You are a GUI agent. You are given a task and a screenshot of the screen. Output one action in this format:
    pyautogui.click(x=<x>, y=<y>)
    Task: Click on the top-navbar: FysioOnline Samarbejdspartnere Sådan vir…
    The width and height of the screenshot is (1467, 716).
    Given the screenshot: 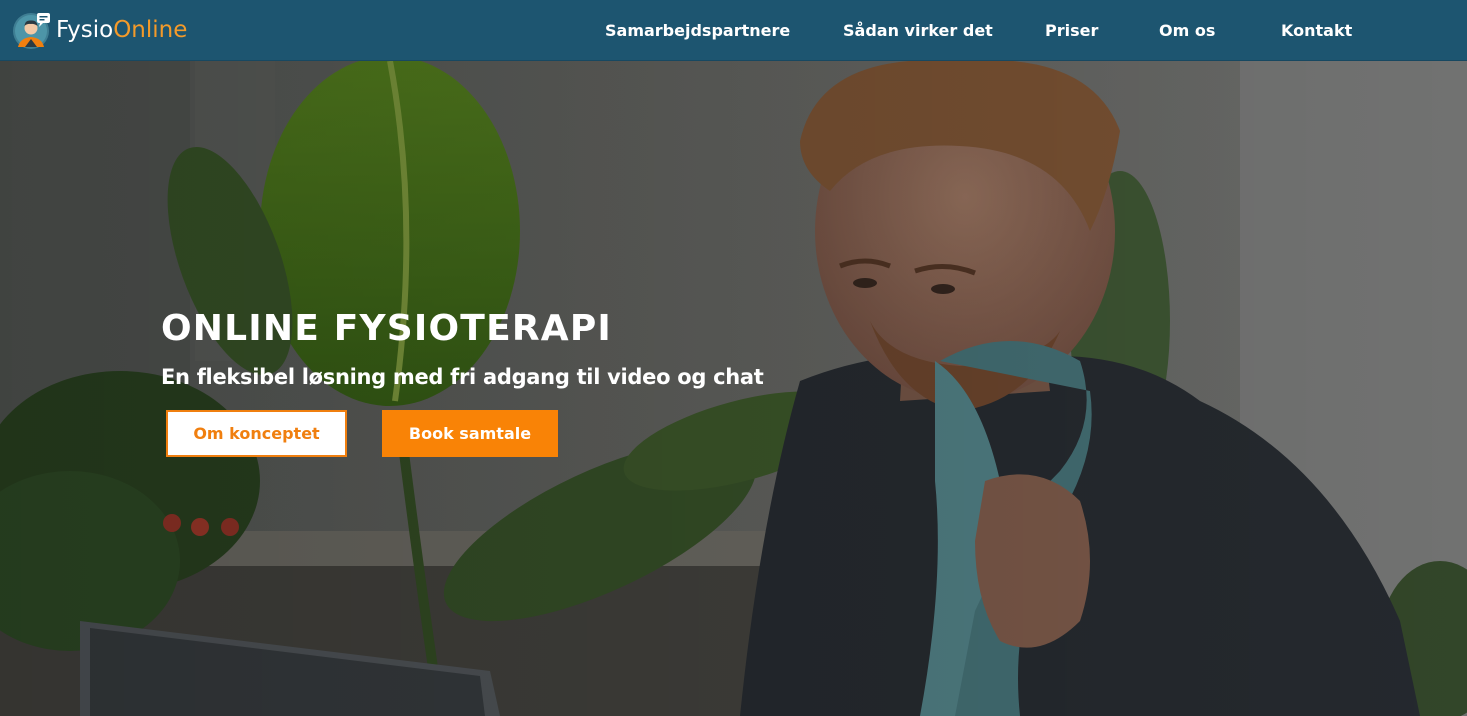 What is the action you would take?
    pyautogui.click(x=733, y=30)
    